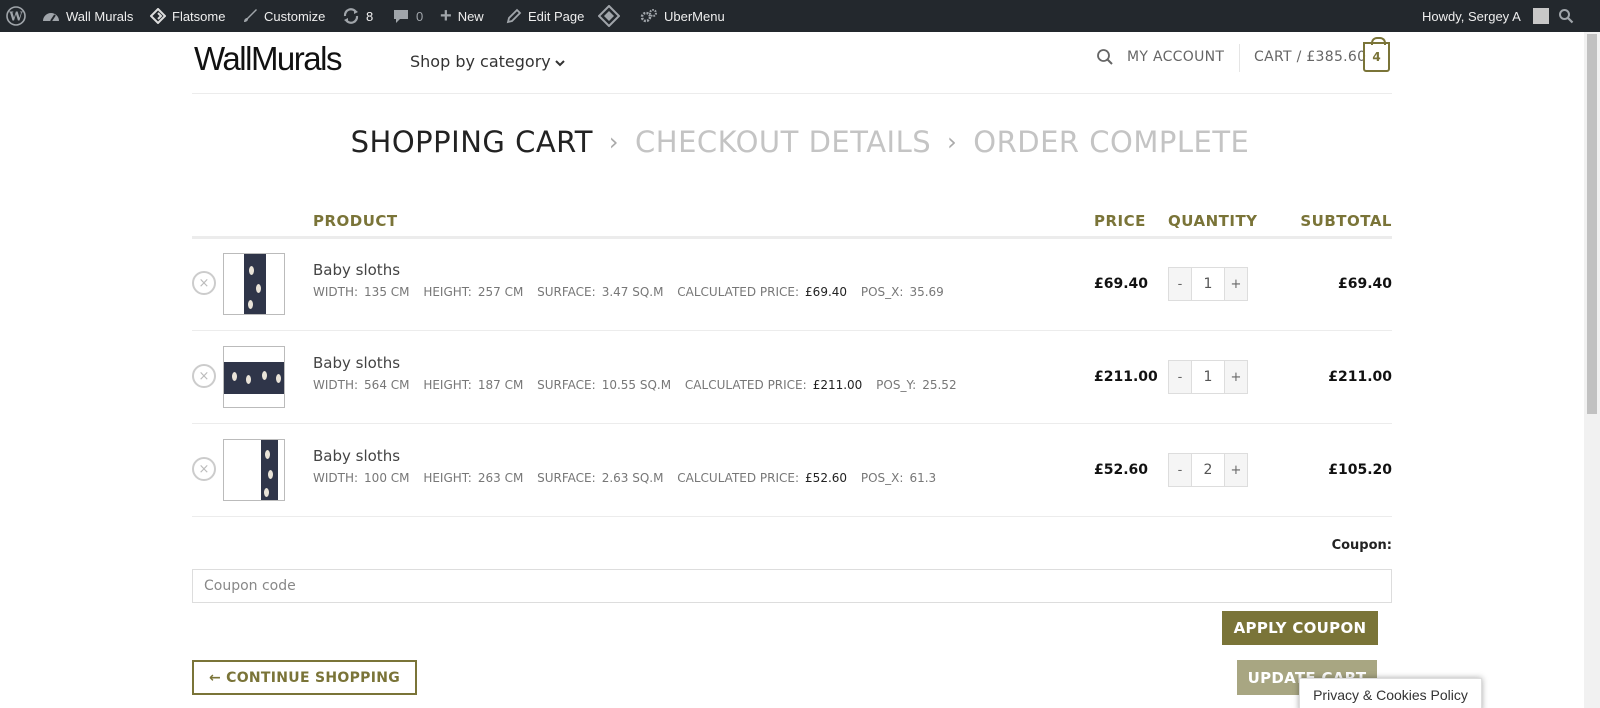  I want to click on quantity-stepper: - 2 +, so click(1208, 470).